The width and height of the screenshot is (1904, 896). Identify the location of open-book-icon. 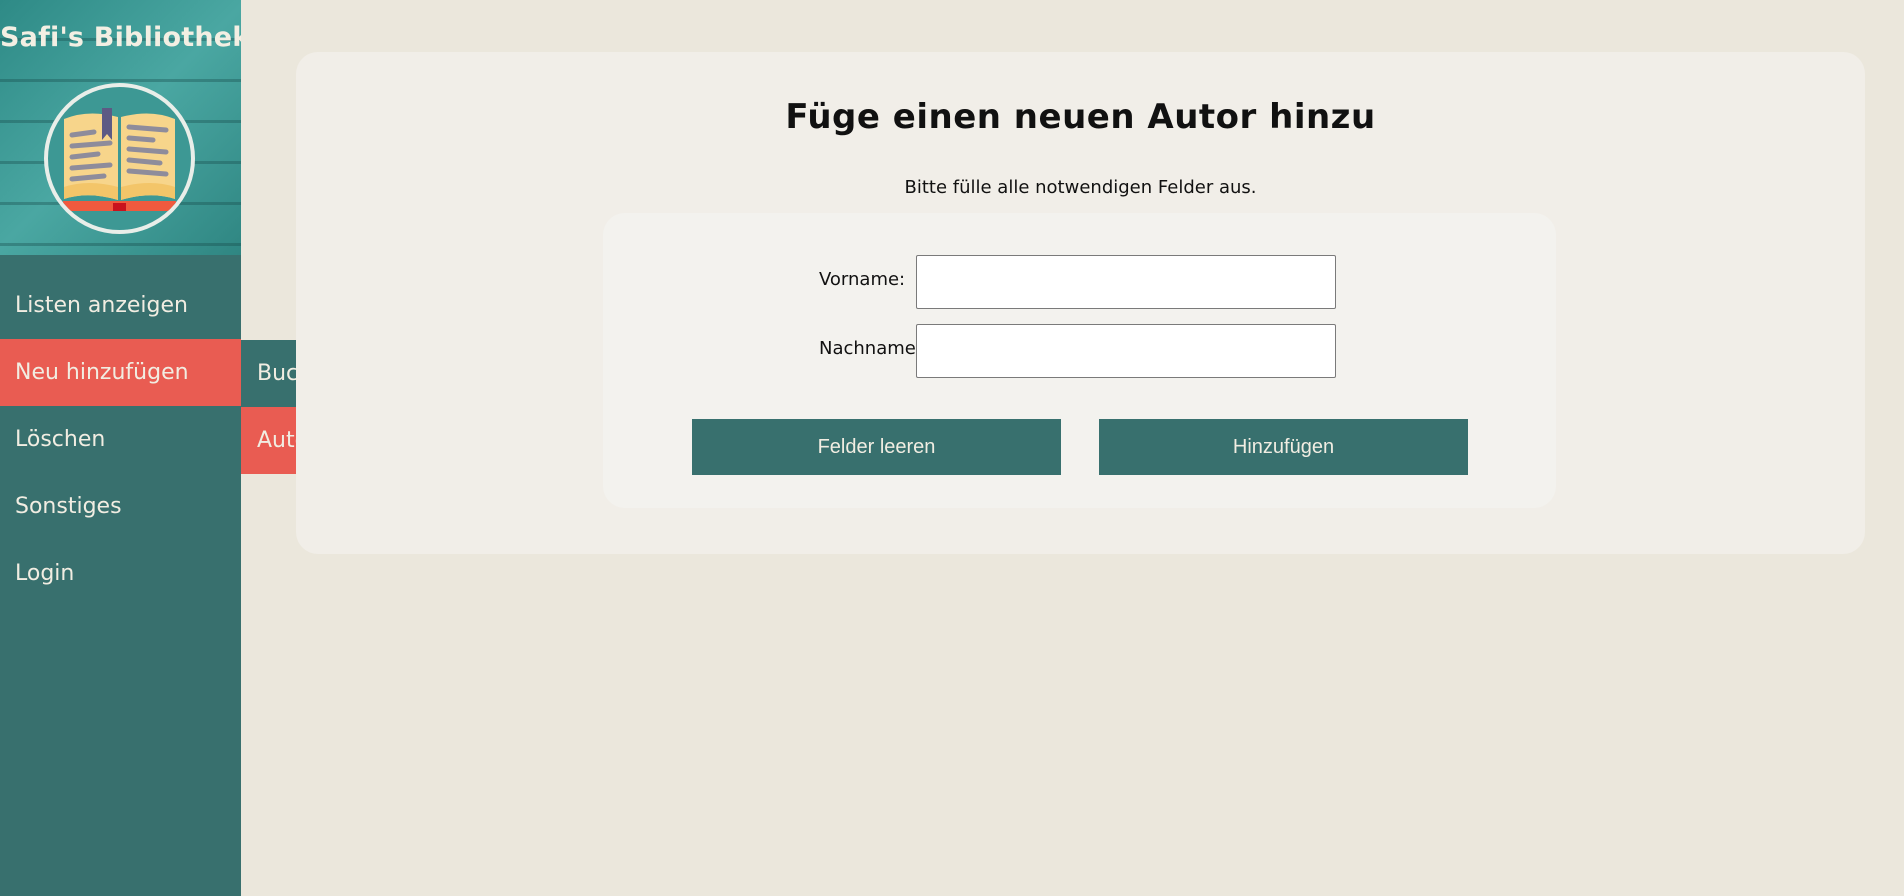
(119, 159).